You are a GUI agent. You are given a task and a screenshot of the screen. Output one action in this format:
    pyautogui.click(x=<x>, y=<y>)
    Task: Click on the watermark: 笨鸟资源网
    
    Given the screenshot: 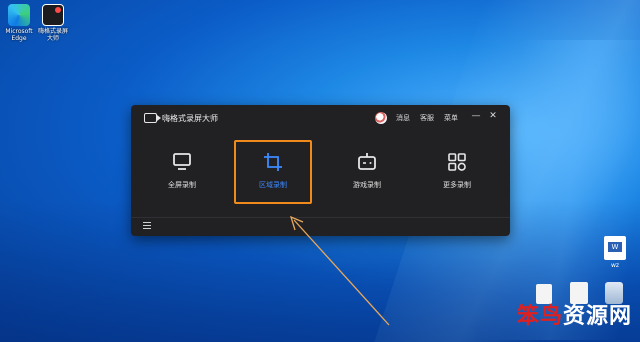 What is the action you would take?
    pyautogui.click(x=574, y=314)
    